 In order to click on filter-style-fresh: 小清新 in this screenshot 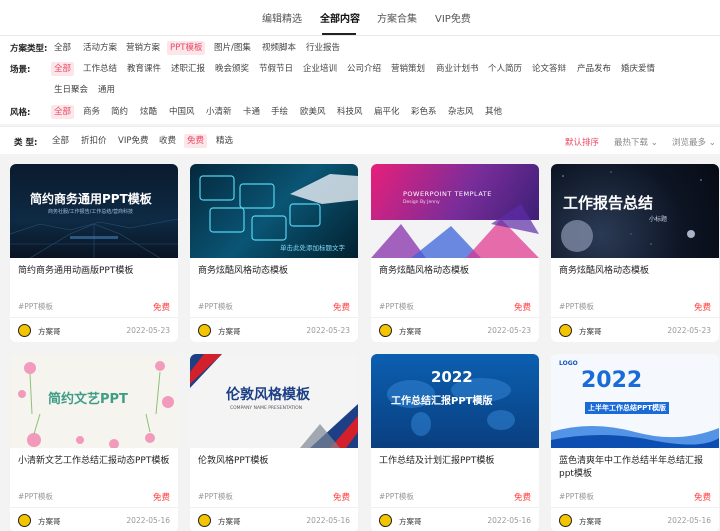, I will do `click(219, 112)`.